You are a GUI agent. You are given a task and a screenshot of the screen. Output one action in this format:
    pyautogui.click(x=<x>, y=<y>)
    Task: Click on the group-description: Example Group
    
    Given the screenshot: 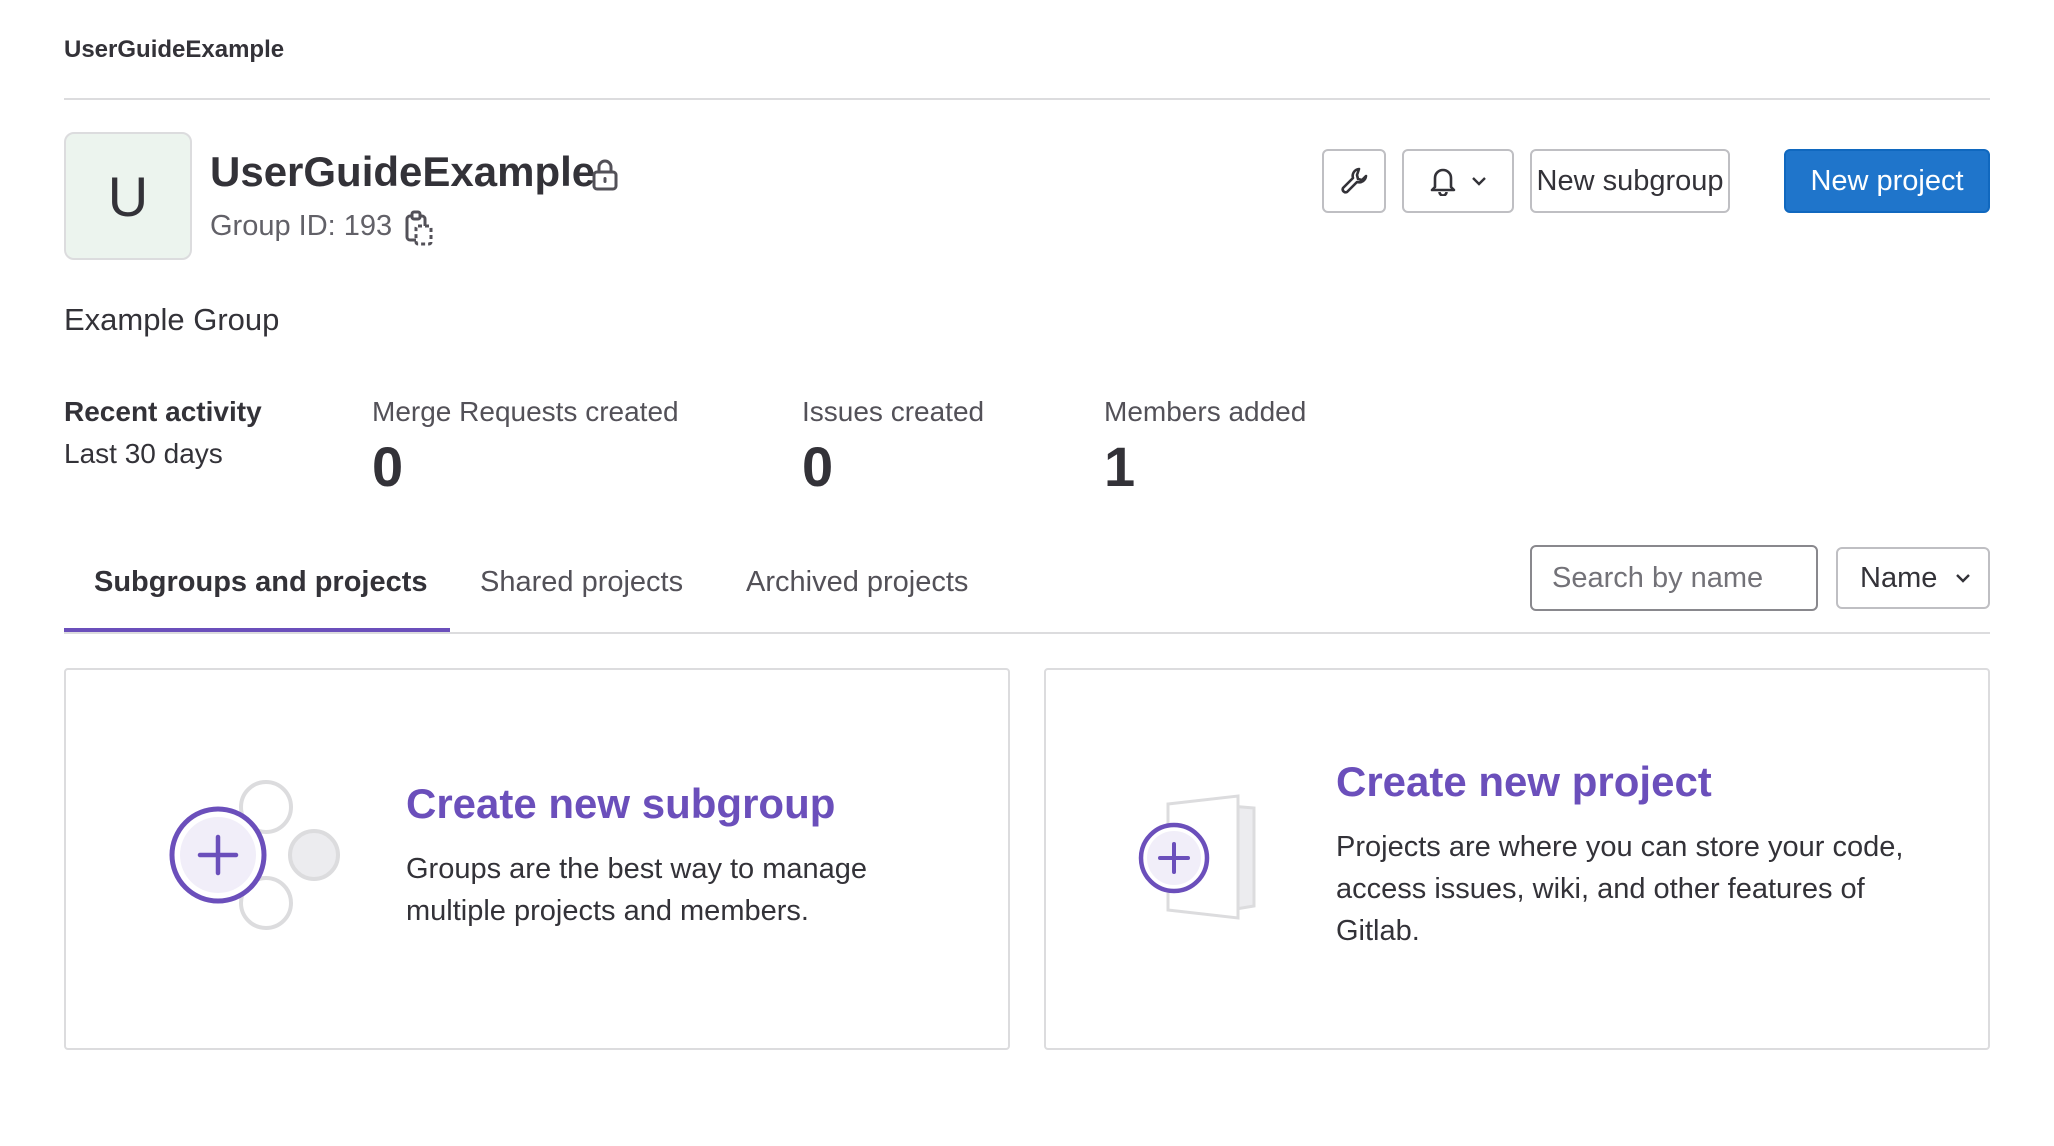 What is the action you would take?
    pyautogui.click(x=172, y=319)
    